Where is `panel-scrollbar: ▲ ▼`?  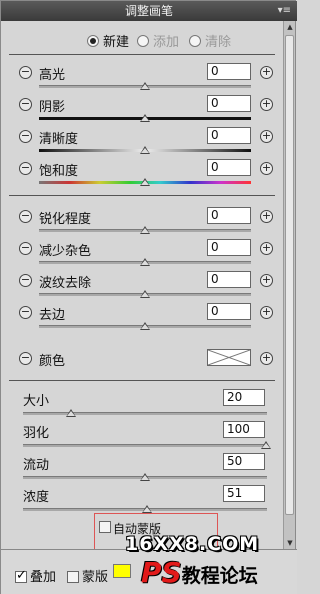 panel-scrollbar: ▲ ▼ is located at coordinates (289, 285).